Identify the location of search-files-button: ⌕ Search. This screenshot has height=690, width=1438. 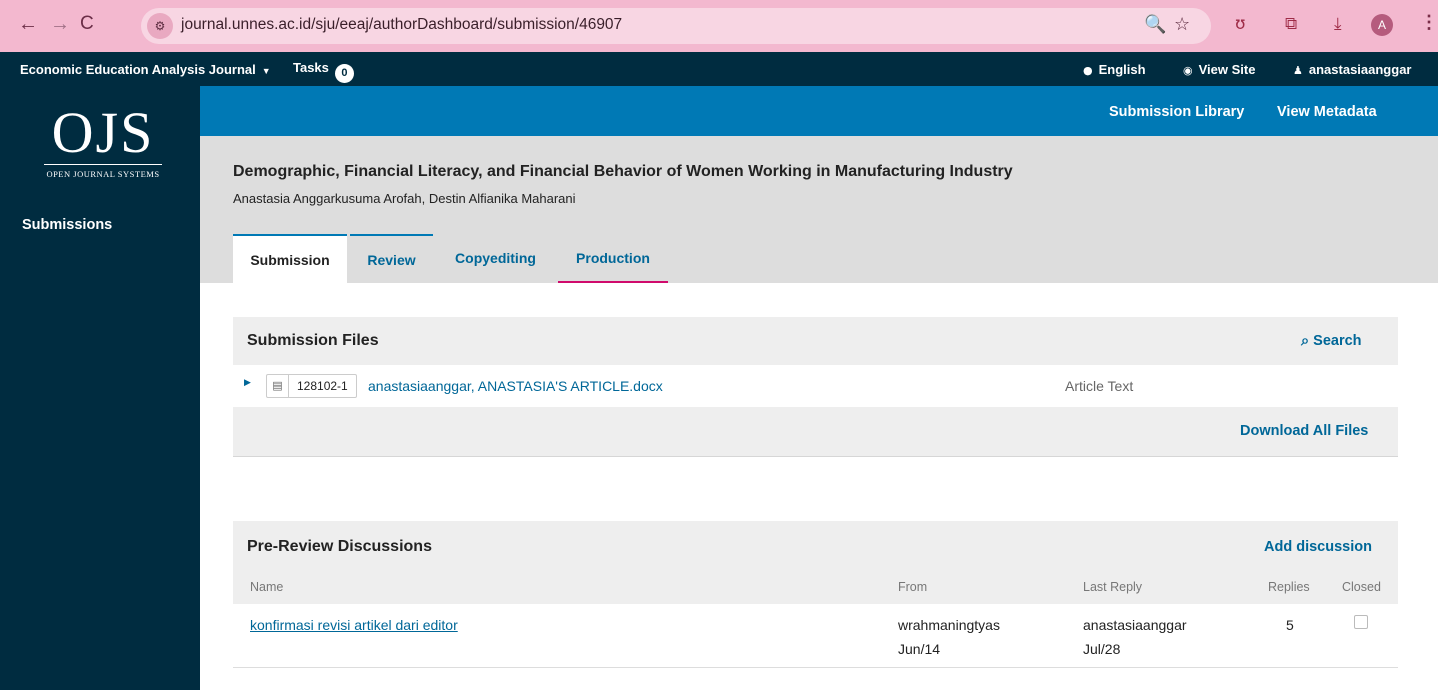
(1331, 341).